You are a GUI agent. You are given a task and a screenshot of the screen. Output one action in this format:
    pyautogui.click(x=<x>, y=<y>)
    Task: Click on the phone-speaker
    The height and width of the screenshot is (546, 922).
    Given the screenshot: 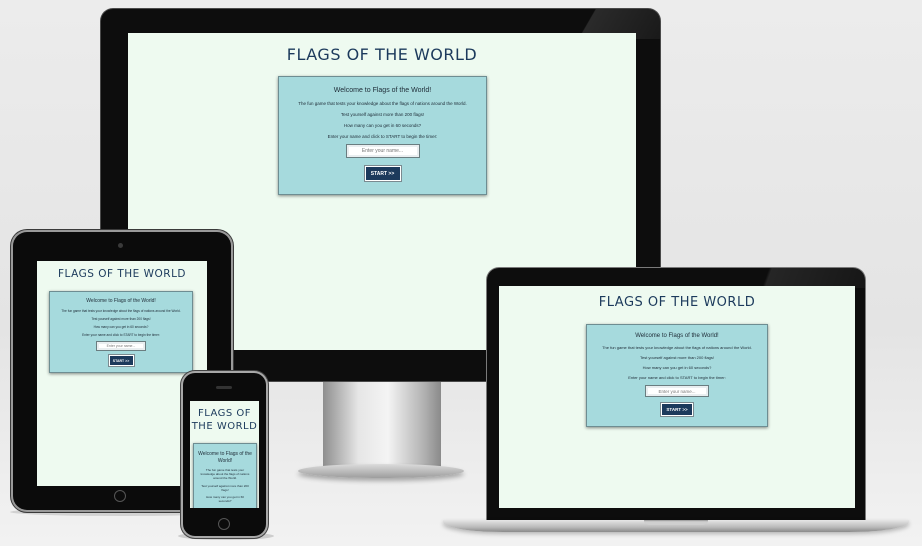 What is the action you would take?
    pyautogui.click(x=224, y=387)
    